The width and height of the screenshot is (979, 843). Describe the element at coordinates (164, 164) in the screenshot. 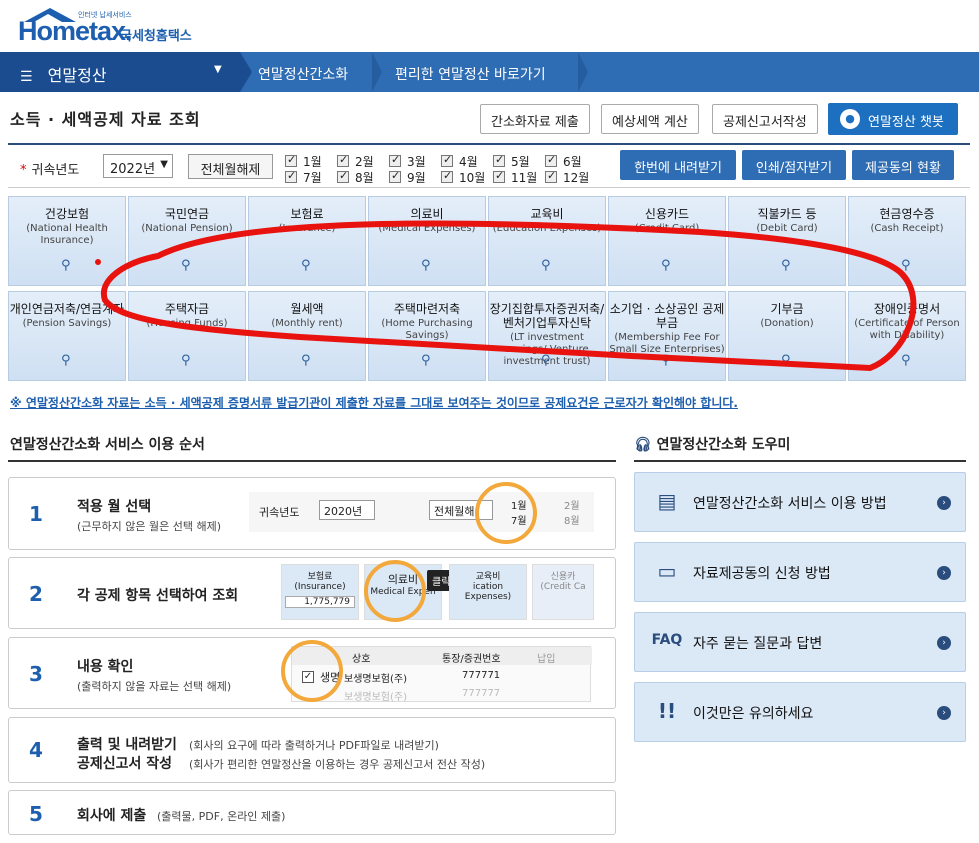

I see `chevron-down-icon: ▼` at that location.